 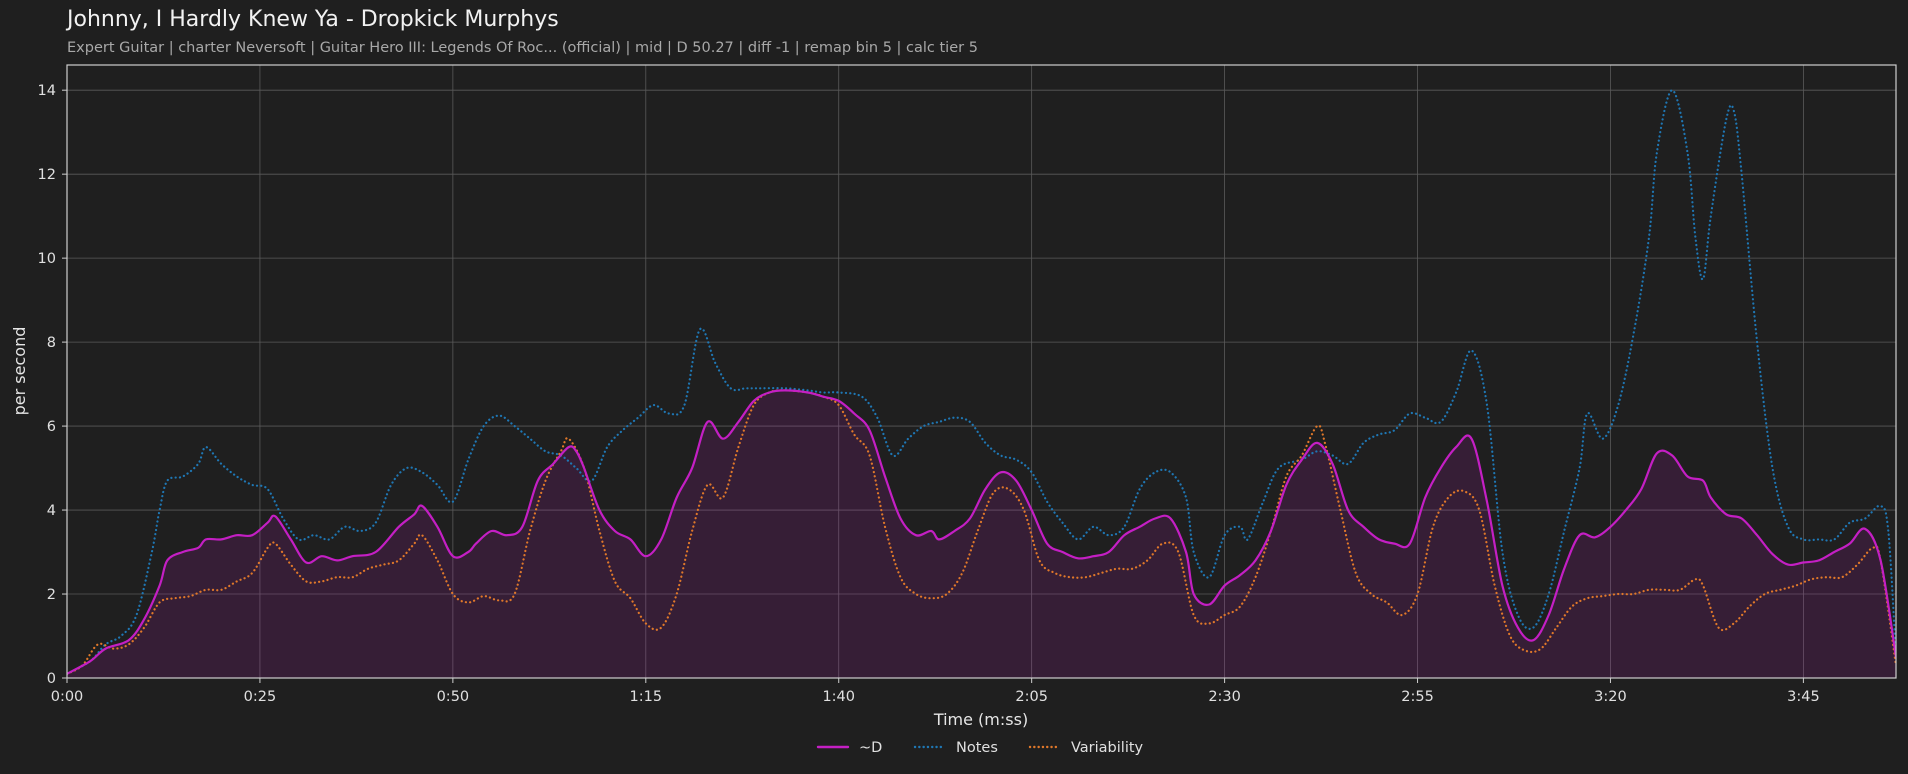 I want to click on x-tick-label: 1:15, so click(x=646, y=697).